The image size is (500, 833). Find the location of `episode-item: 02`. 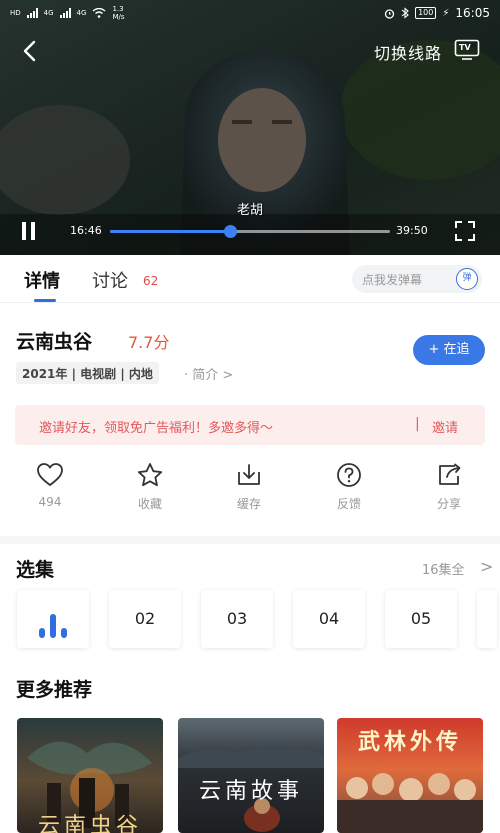

episode-item: 02 is located at coordinates (145, 619).